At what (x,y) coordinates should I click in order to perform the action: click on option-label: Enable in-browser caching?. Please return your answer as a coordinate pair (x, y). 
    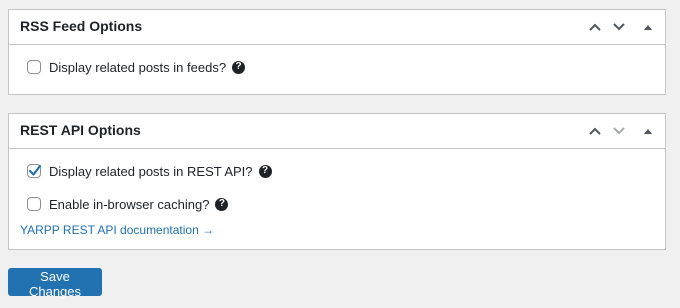
    Looking at the image, I should click on (129, 204).